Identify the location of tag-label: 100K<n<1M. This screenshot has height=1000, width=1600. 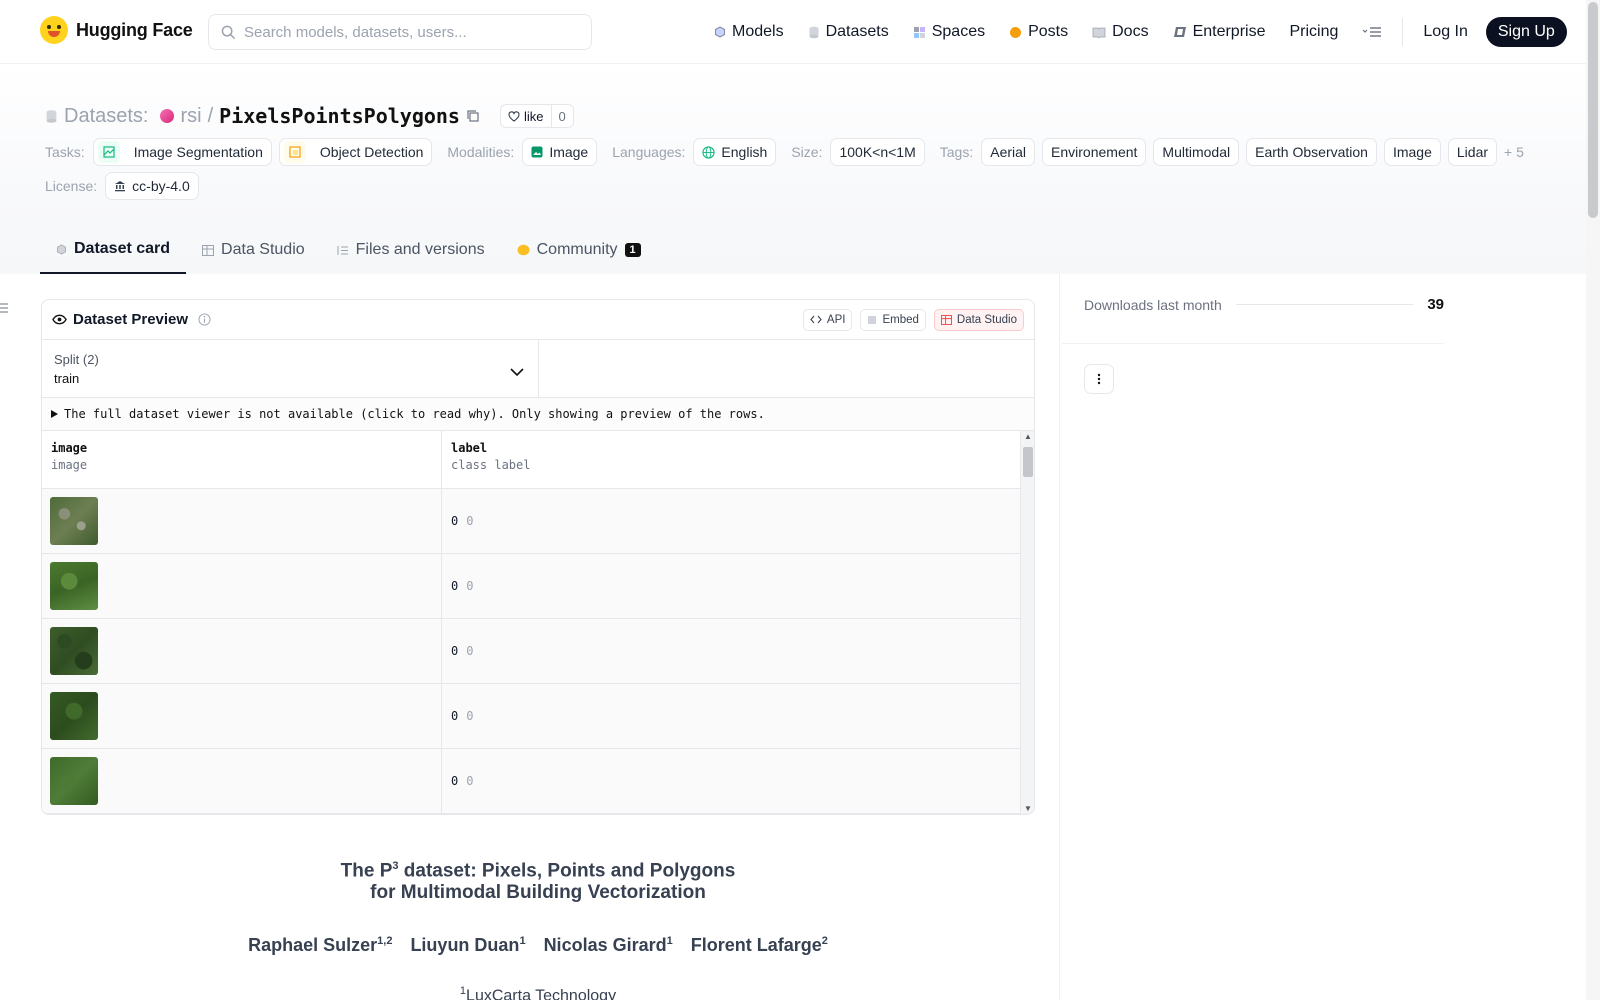
(877, 152).